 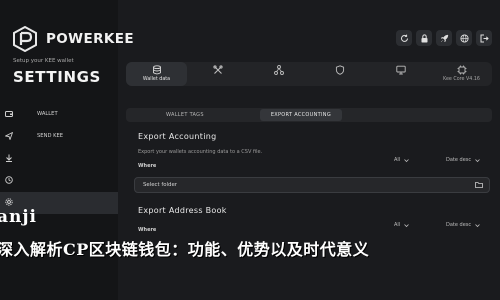 What do you see at coordinates (147, 230) in the screenshot?
I see `export-address-book-where-label: Where` at bounding box center [147, 230].